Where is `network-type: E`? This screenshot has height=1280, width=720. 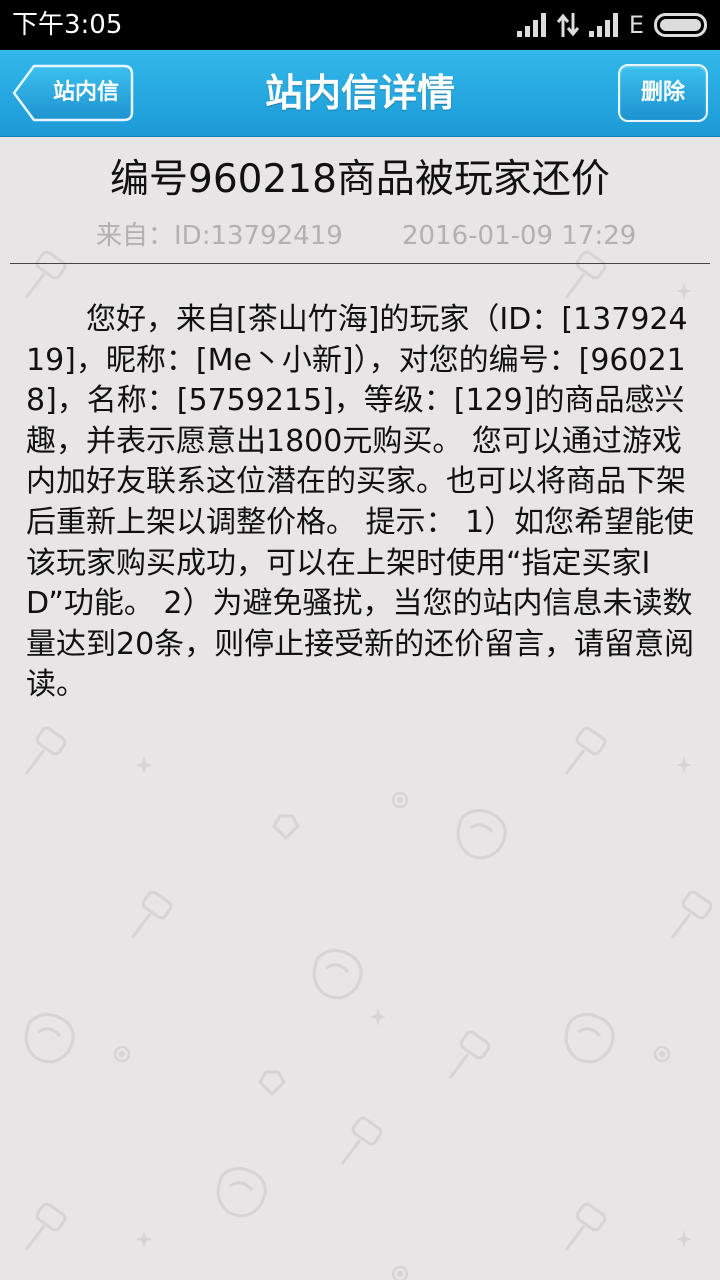 network-type: E is located at coordinates (636, 25).